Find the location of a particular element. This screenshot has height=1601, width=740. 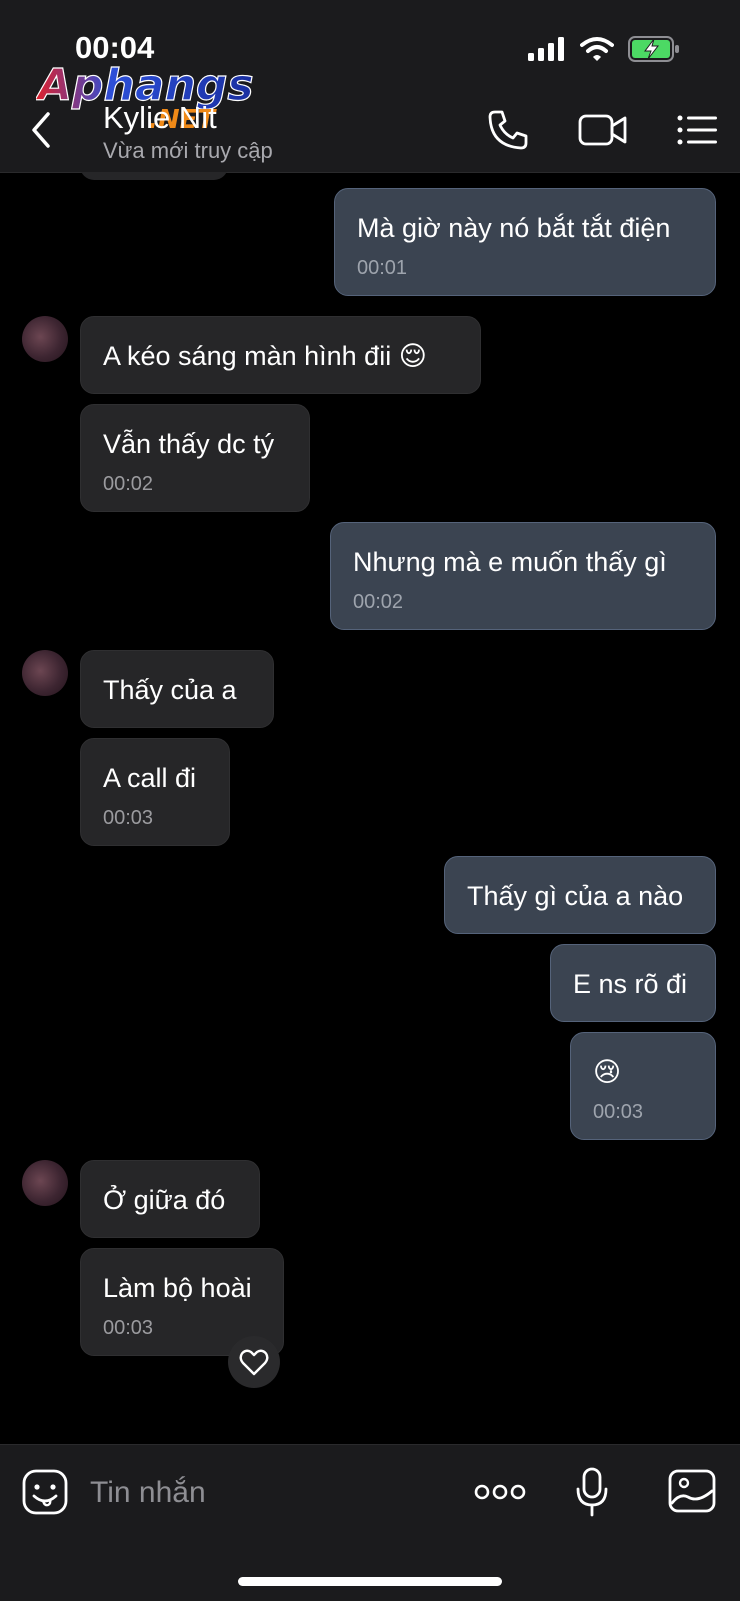

message-bubble-outgoing: 😢 00:03 is located at coordinates (643, 1086).